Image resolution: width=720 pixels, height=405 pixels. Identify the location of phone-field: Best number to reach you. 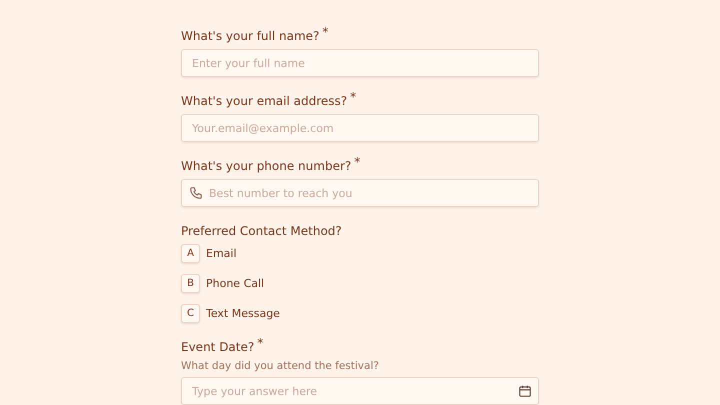
(360, 193).